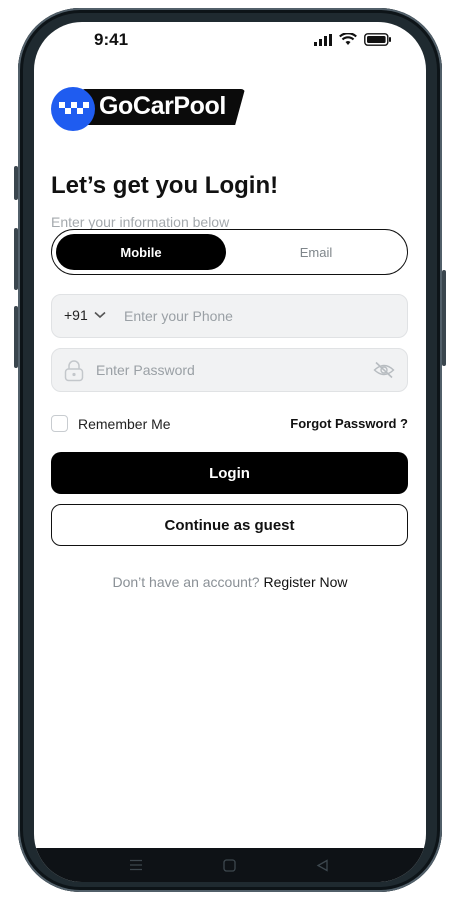 This screenshot has height=900, width=460. Describe the element at coordinates (16, 183) in the screenshot. I see `side-button-silent` at that location.